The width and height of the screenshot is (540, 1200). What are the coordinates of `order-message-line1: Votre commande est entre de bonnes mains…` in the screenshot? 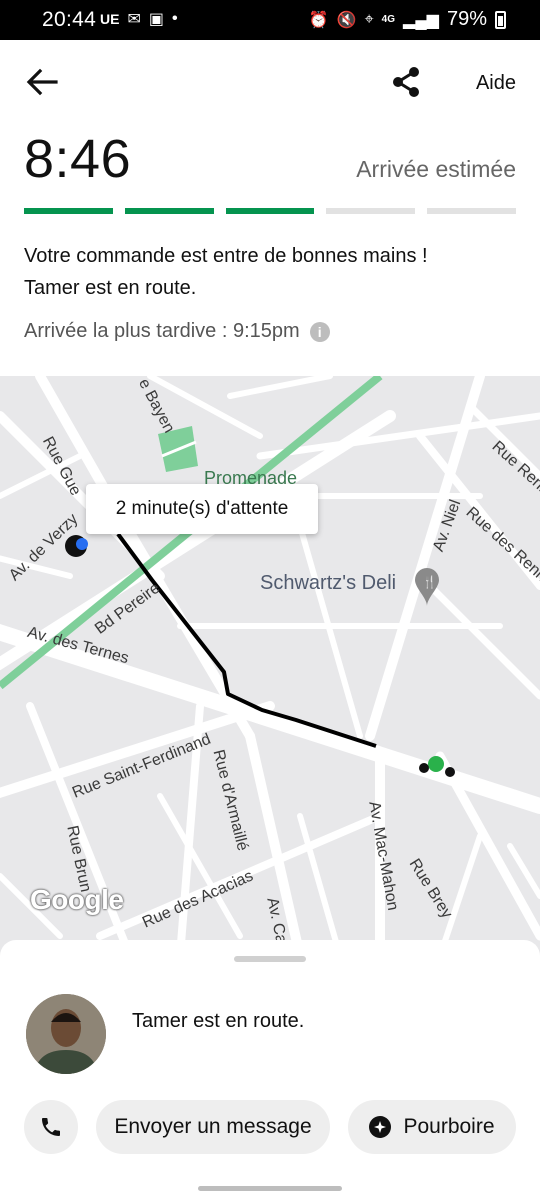 It's located at (226, 256).